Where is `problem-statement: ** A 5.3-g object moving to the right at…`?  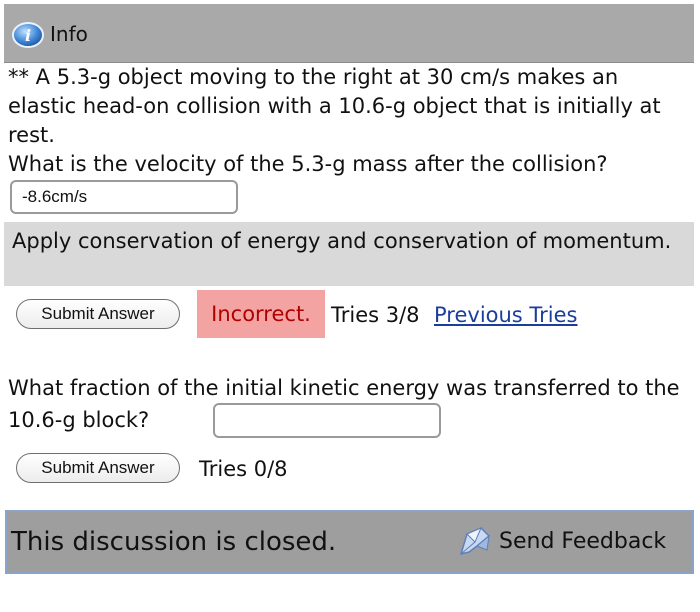 problem-statement: ** A 5.3-g object moving to the right at… is located at coordinates (334, 106).